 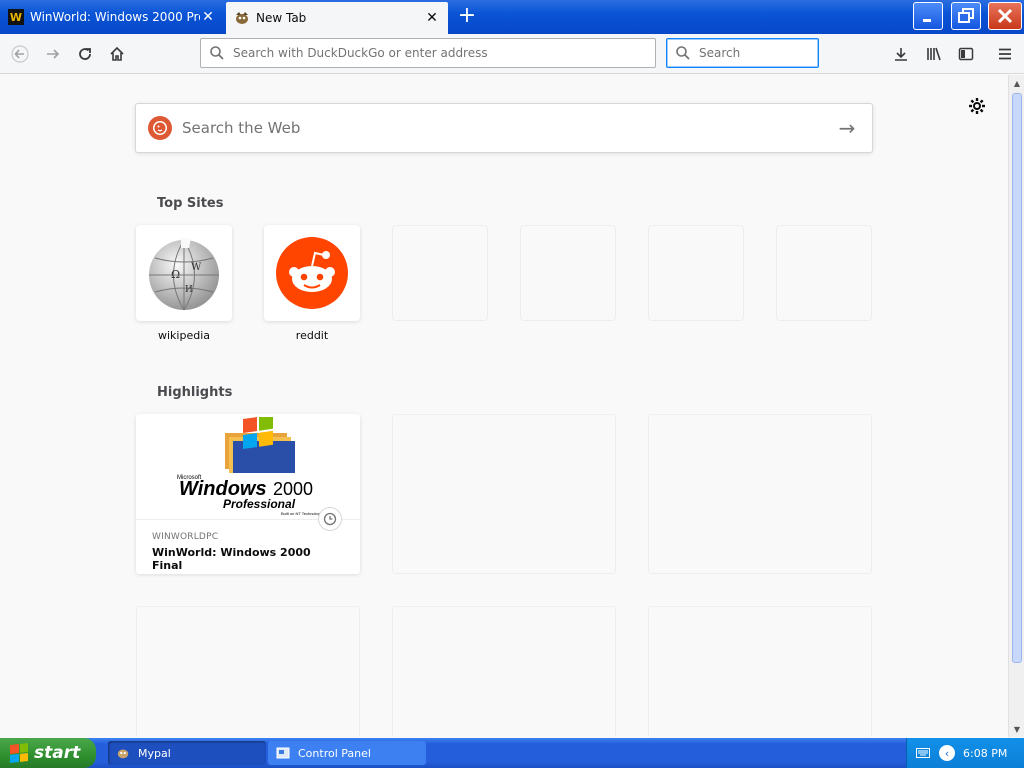 I want to click on mypal-favicon-icon, so click(x=242, y=18).